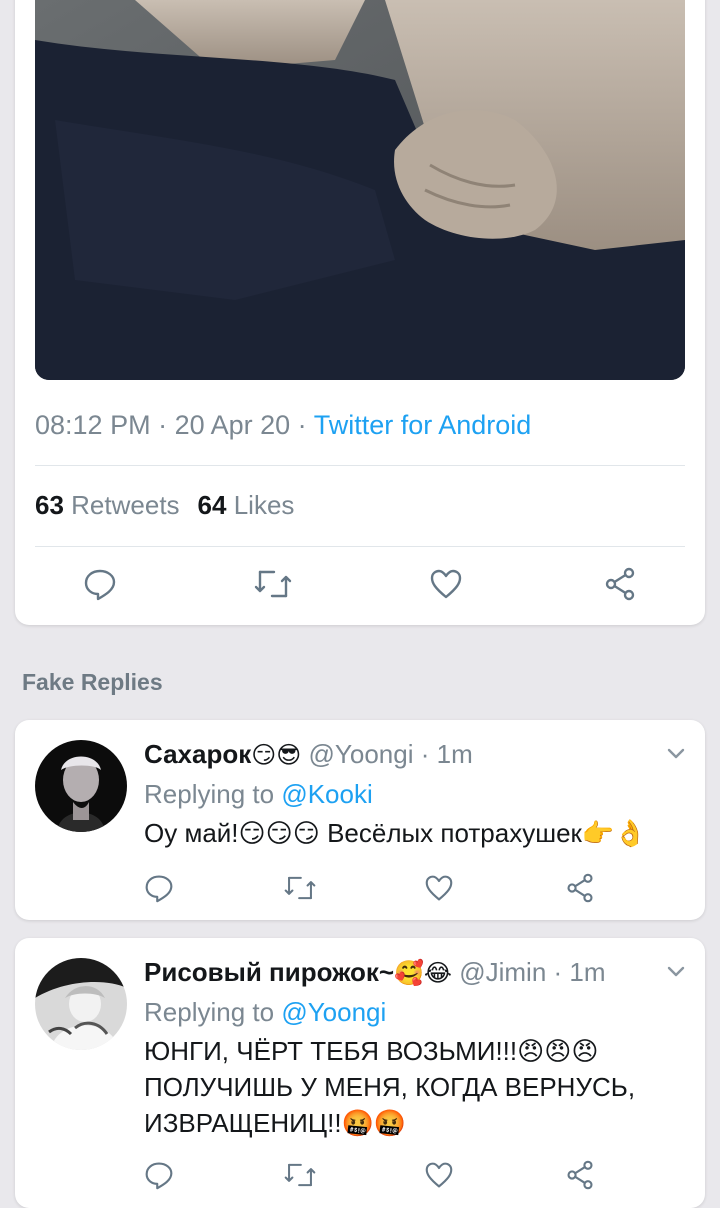  What do you see at coordinates (276, 755) in the screenshot?
I see `name-emoji: 😏😎` at bounding box center [276, 755].